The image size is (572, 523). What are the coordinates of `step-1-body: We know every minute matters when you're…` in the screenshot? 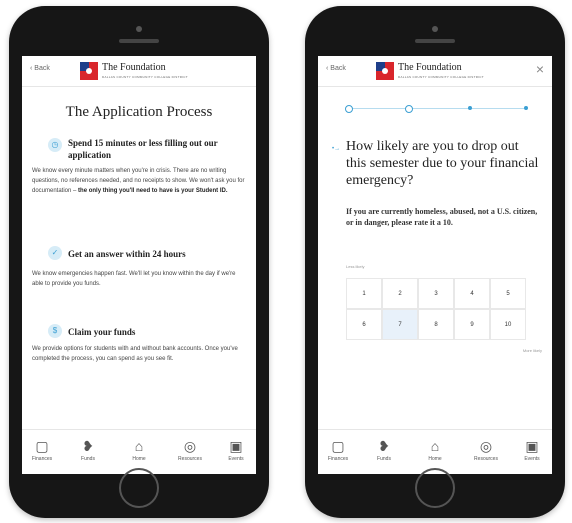 It's located at (138, 181).